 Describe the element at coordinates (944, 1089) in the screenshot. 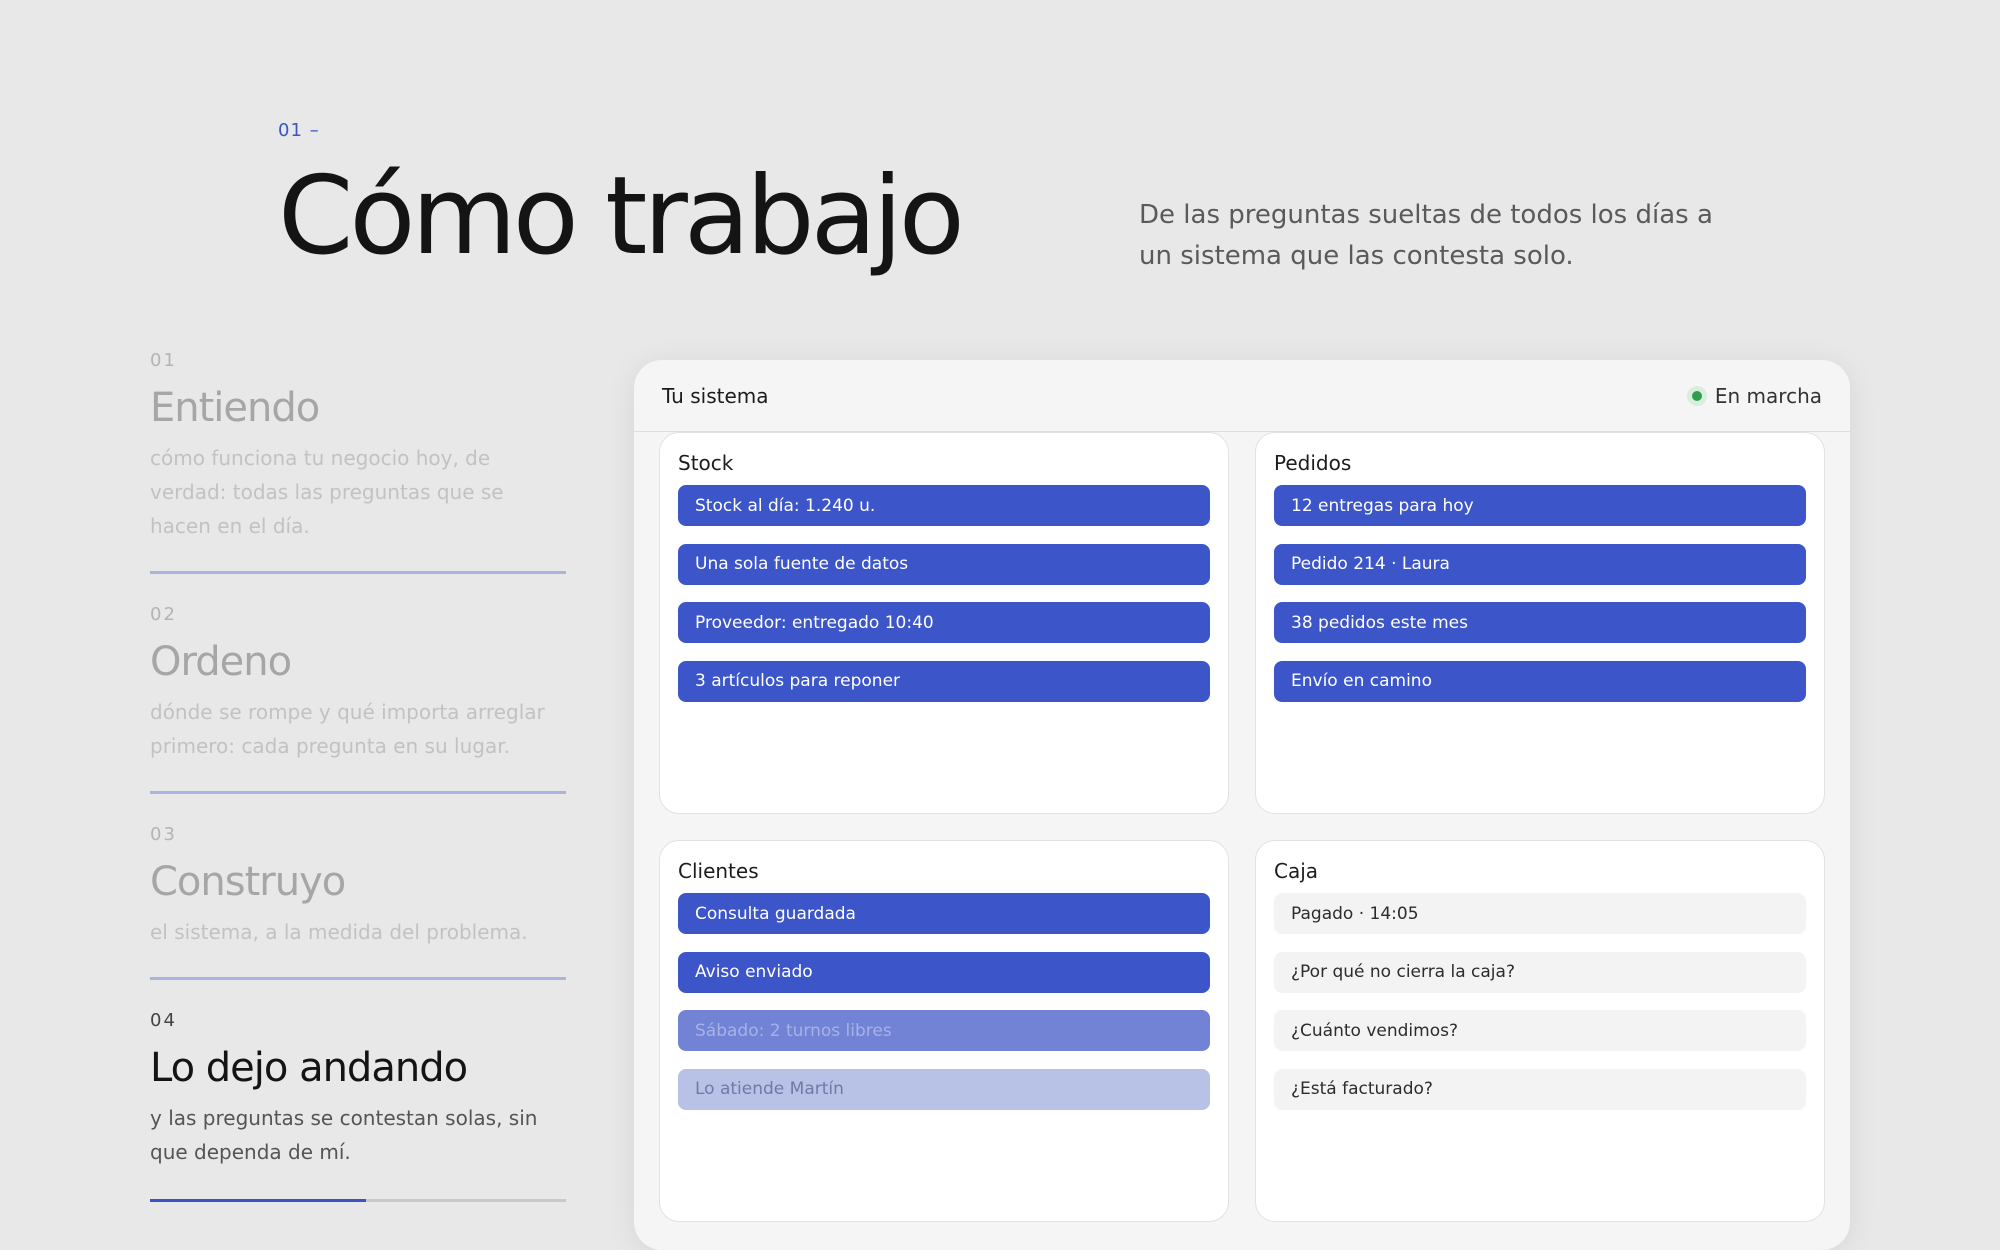

I see `card-item: Lo atiende Martín` at that location.